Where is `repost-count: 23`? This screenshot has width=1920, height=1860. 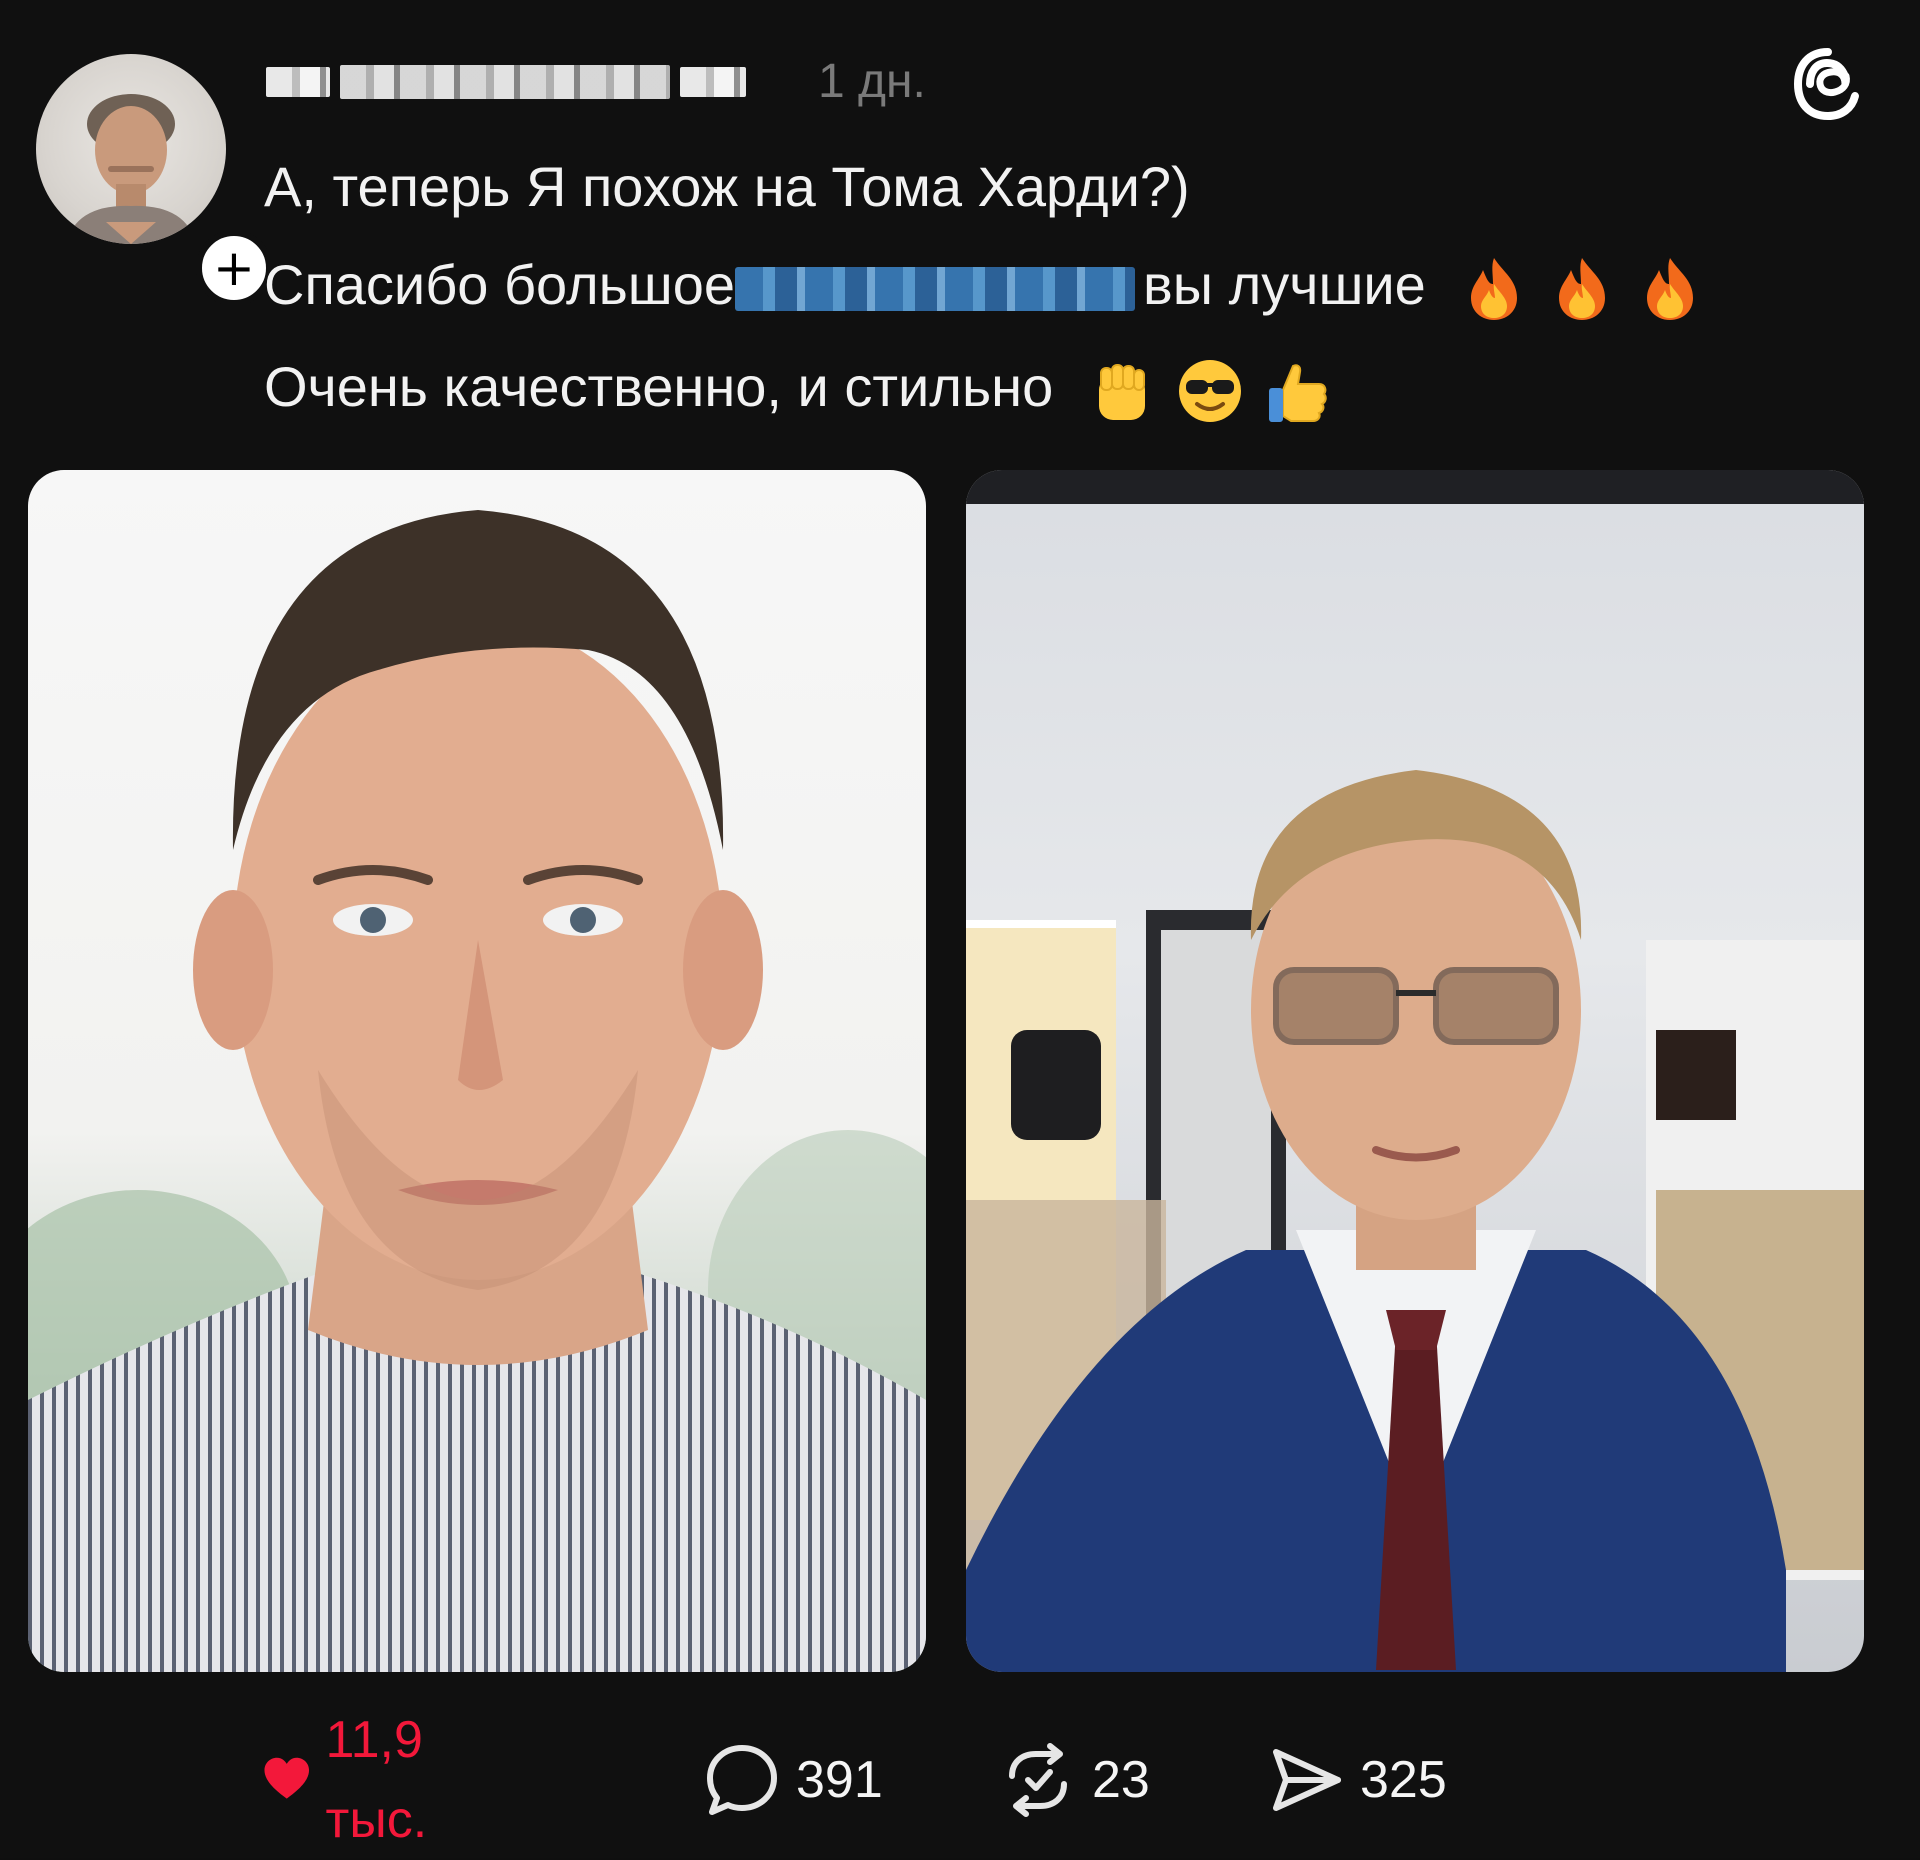 repost-count: 23 is located at coordinates (1121, 1780).